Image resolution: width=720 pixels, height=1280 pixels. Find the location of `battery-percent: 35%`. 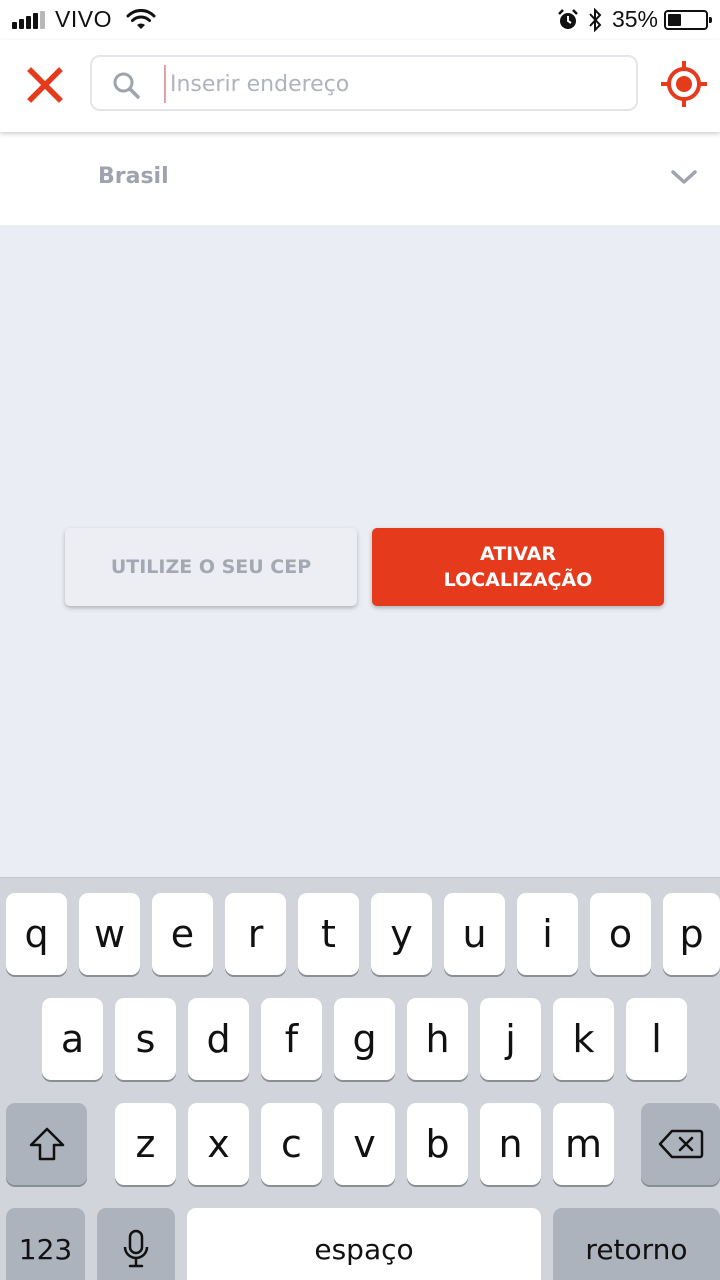

battery-percent: 35% is located at coordinates (634, 19).